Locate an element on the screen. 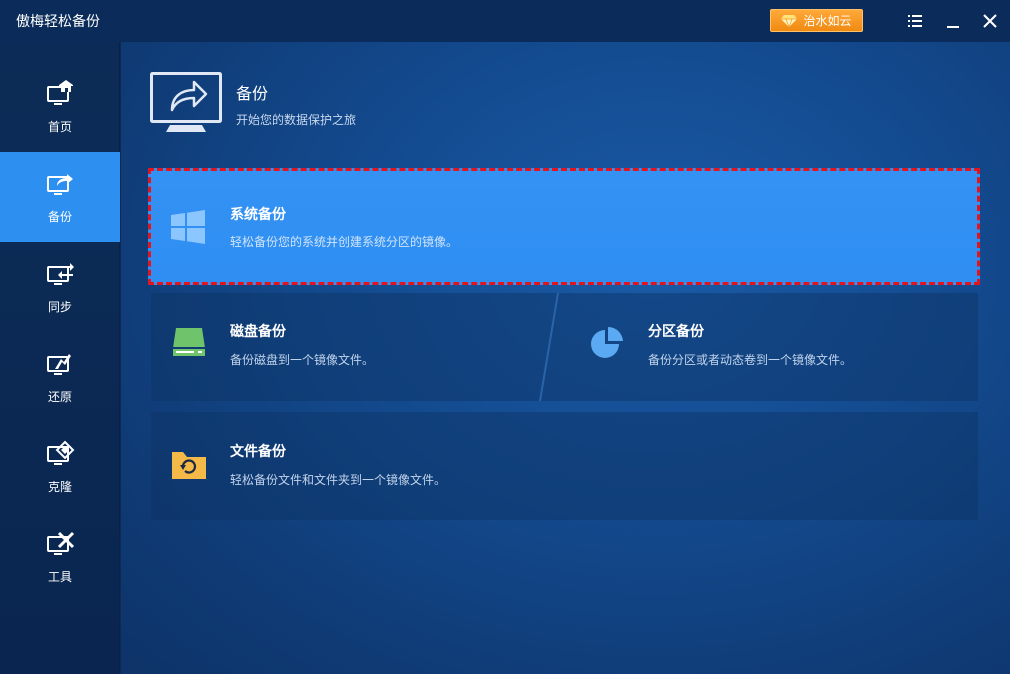 This screenshot has width=1010, height=674. title-bar: 傲梅轻松备份 治水如云 is located at coordinates (505, 21).